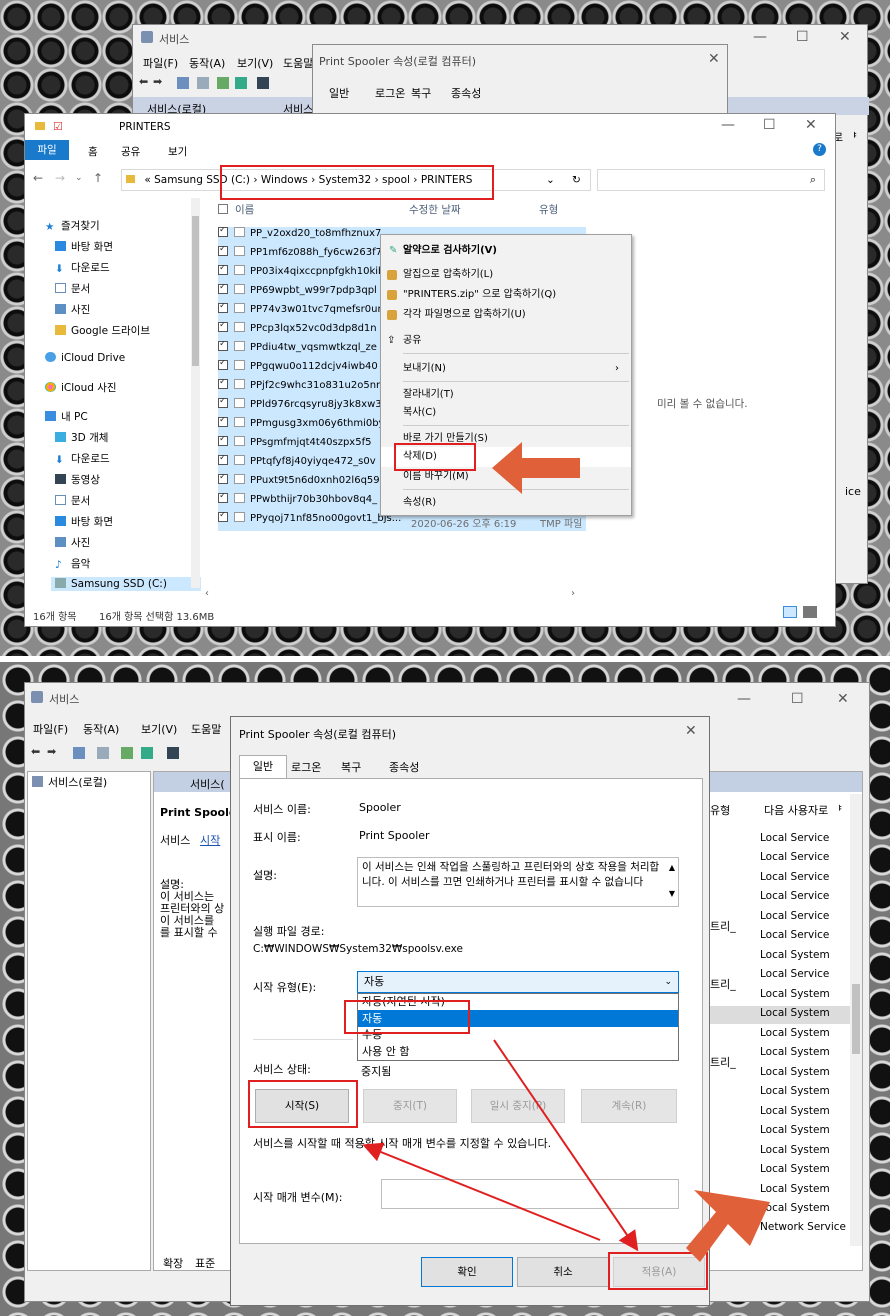 The height and width of the screenshot is (1316, 890). I want to click on red-arrows, so click(566, 1150).